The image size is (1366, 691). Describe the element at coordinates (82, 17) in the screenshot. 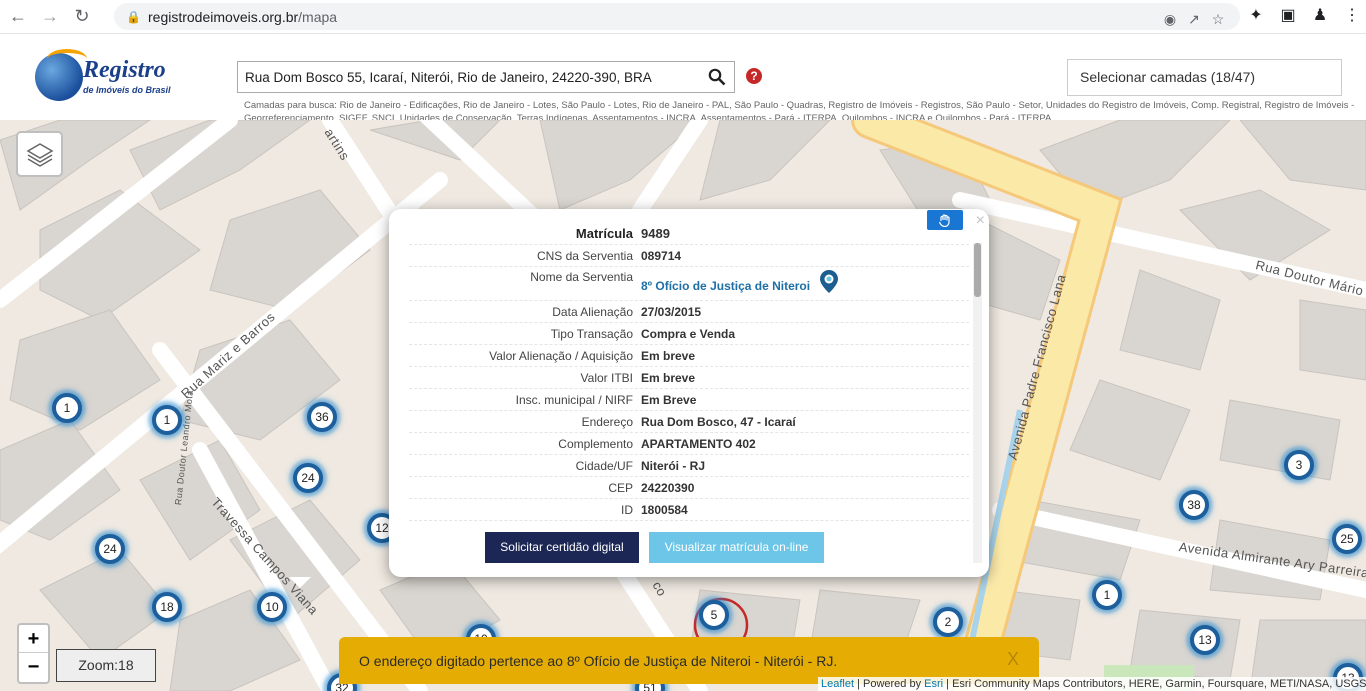

I see `reload-icon: ↻` at that location.